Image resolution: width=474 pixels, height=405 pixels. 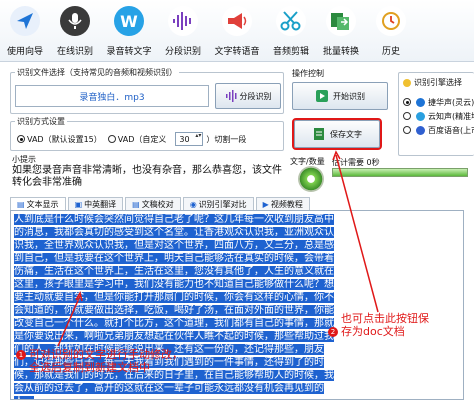 I want to click on annotation-2: 也可点击此按钮保 2 存为doc文档, so click(x=378, y=325).